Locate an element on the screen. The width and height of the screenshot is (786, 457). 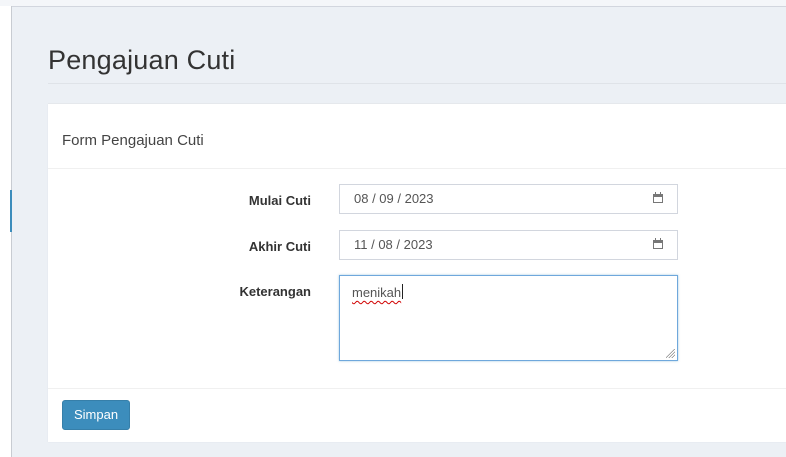
akhir-cuti-value: 11 / 08 / 2023 is located at coordinates (393, 244).